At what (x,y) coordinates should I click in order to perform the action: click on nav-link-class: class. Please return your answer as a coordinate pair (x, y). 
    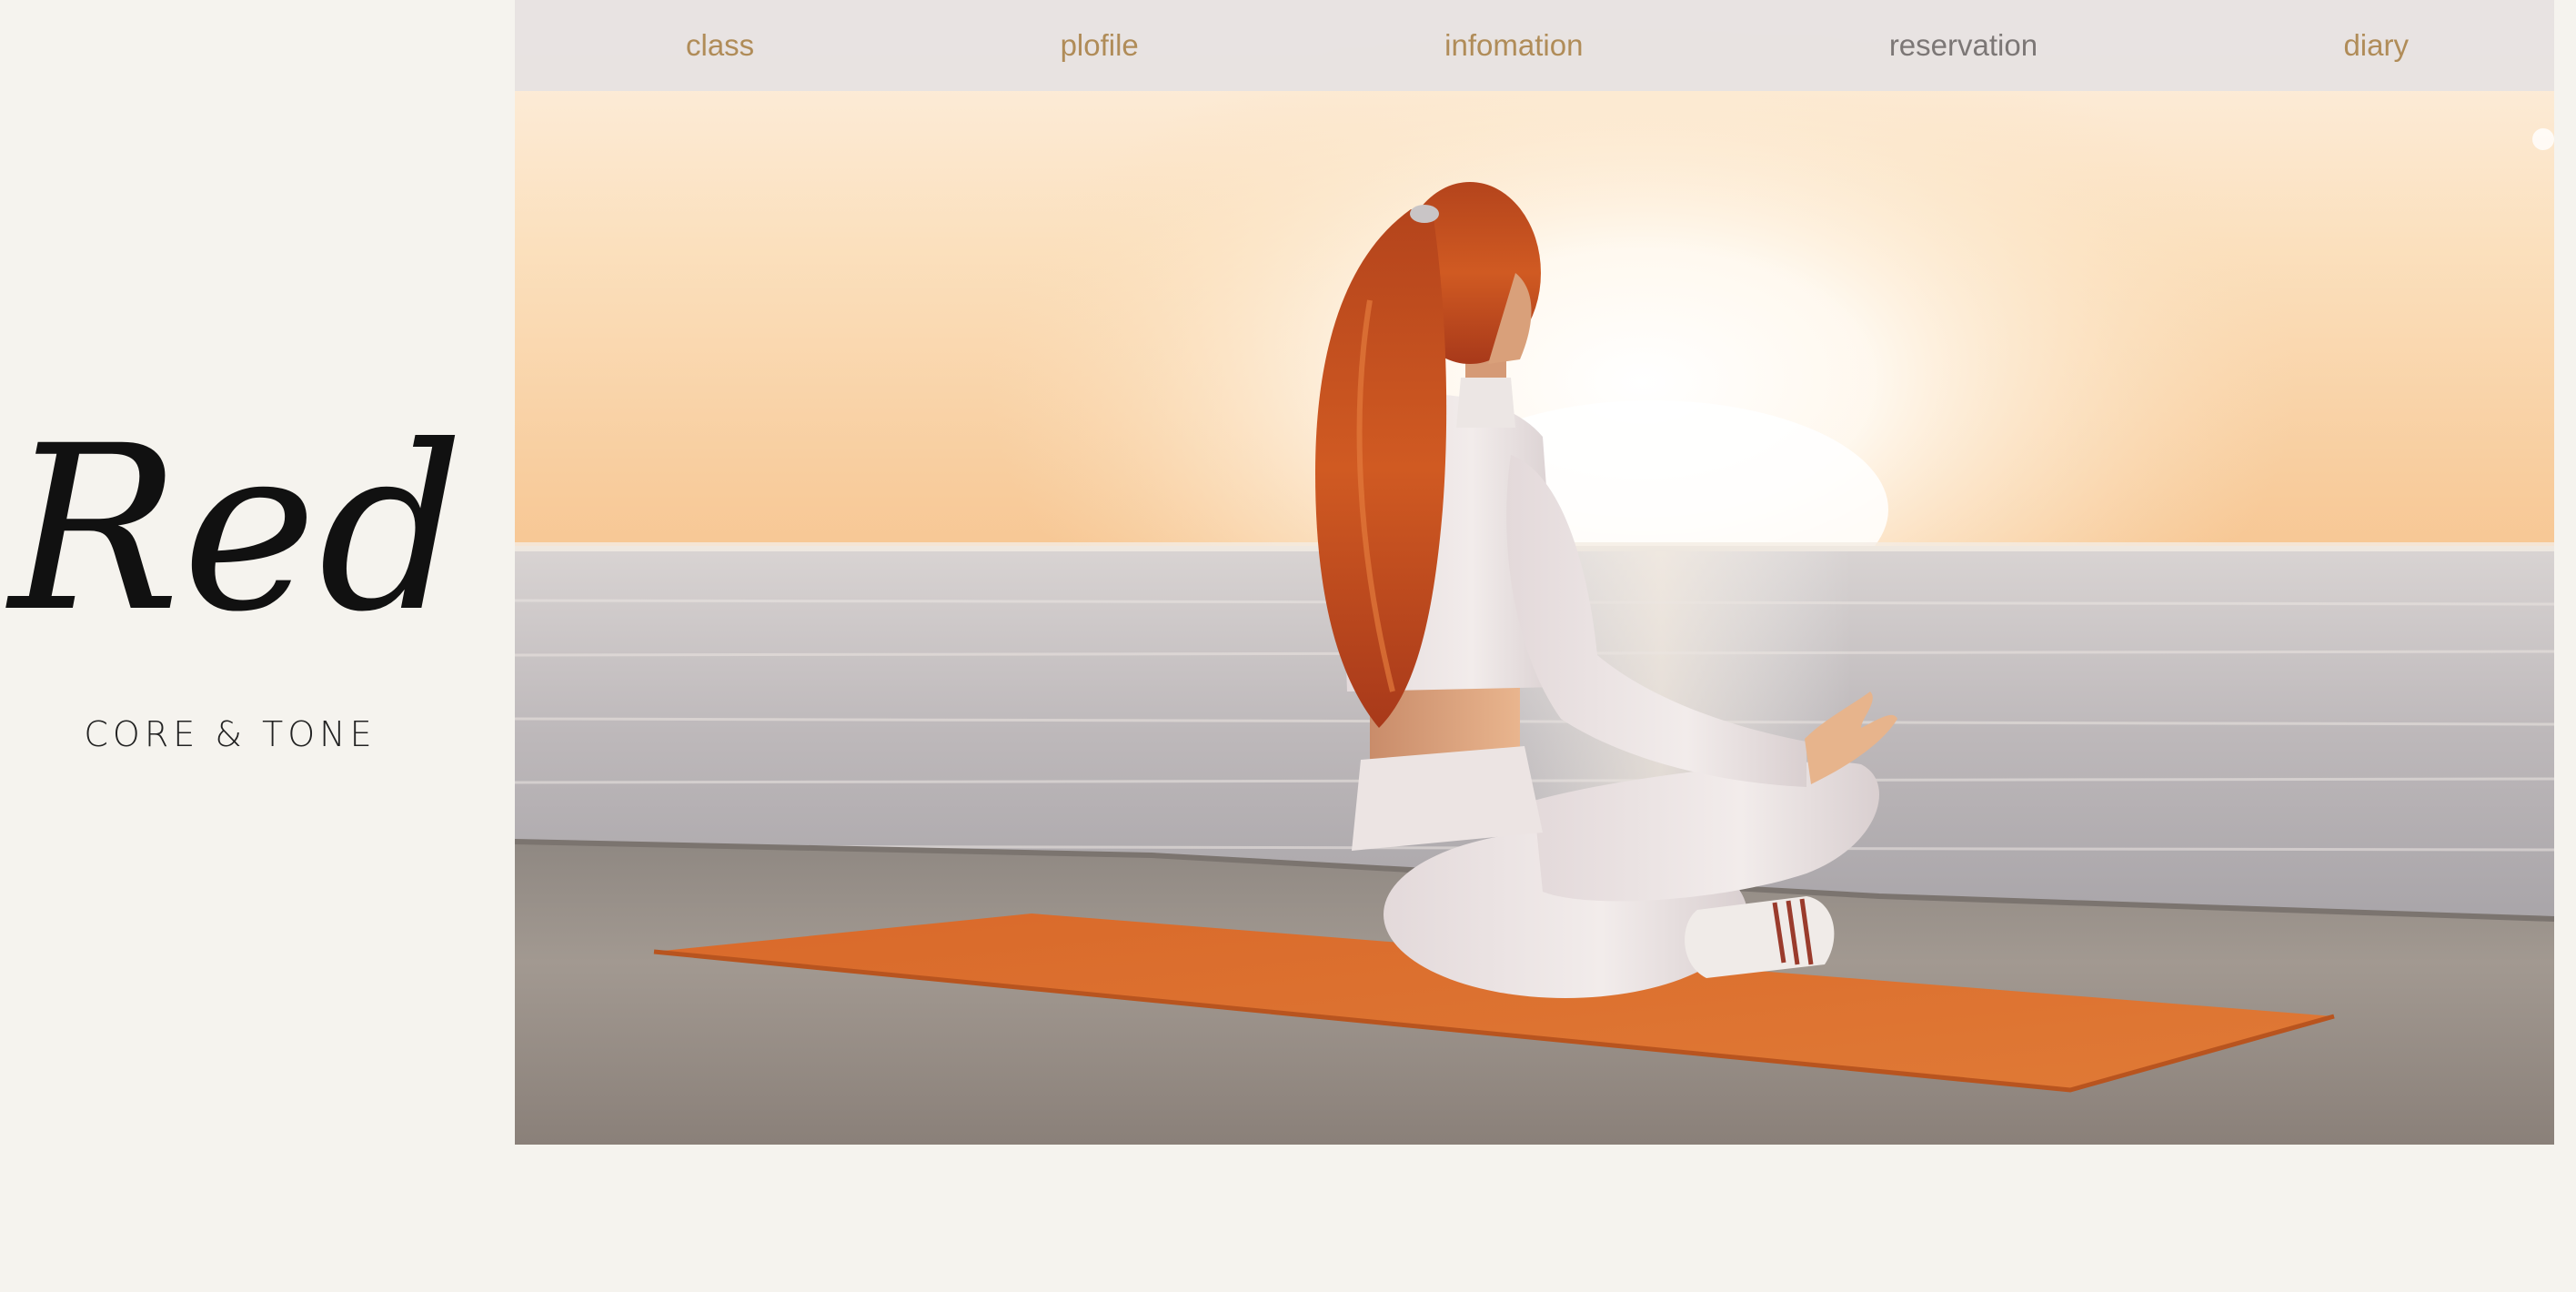
    Looking at the image, I should click on (720, 45).